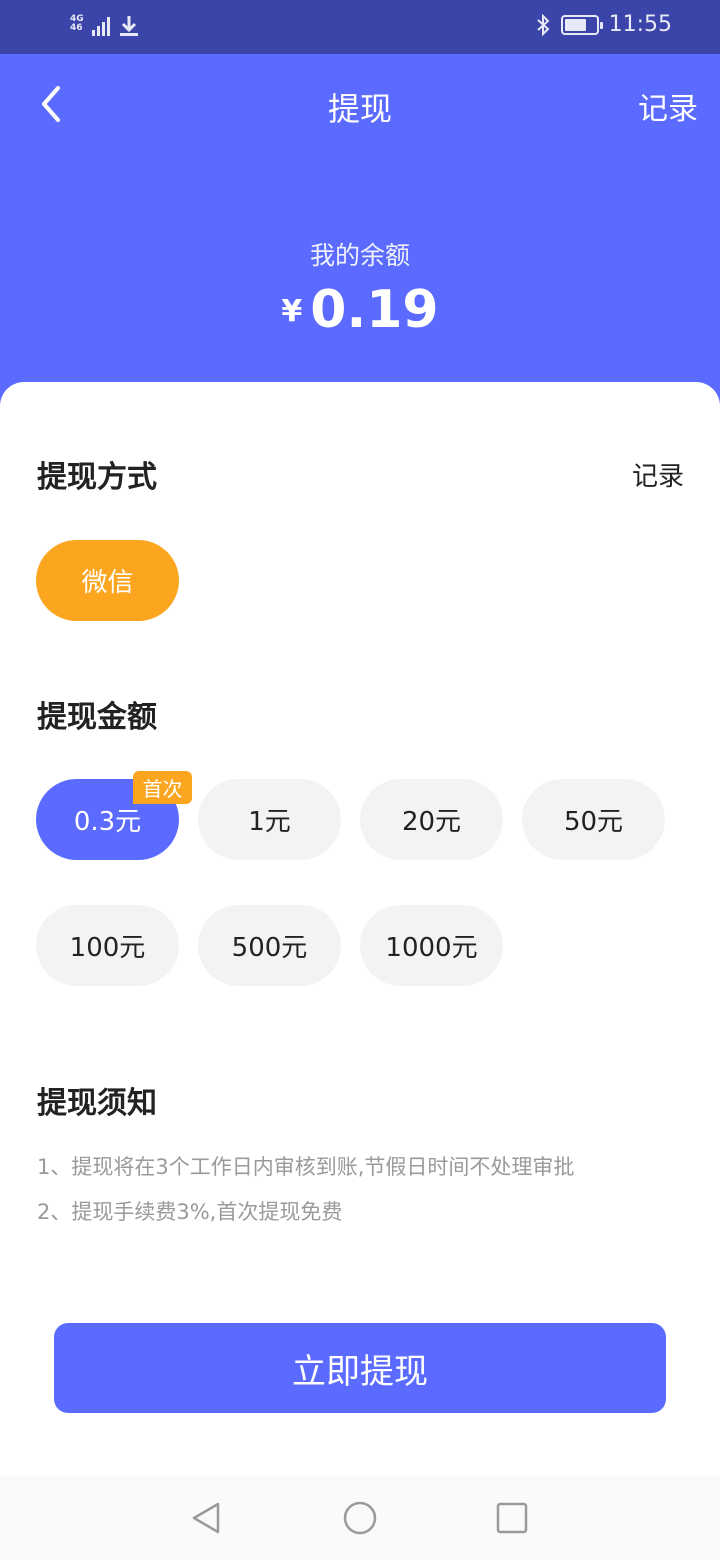 This screenshot has width=720, height=1560. What do you see at coordinates (640, 24) in the screenshot?
I see `status-time: 11:55` at bounding box center [640, 24].